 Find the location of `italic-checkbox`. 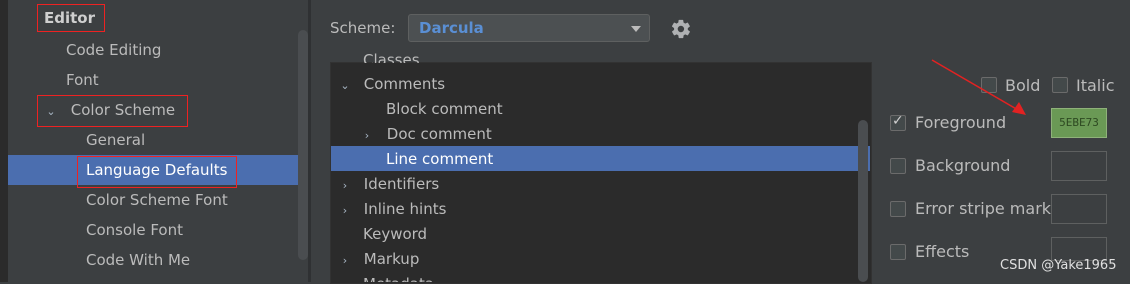

italic-checkbox is located at coordinates (1060, 85).